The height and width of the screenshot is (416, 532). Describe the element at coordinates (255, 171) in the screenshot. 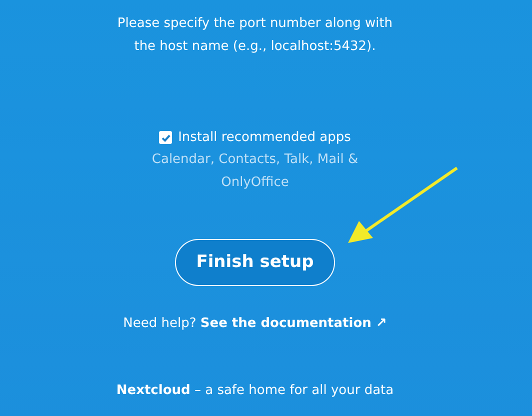

I see `apps-list: Calendar, Contacts, Talk, Mail & OnlyOffice` at that location.